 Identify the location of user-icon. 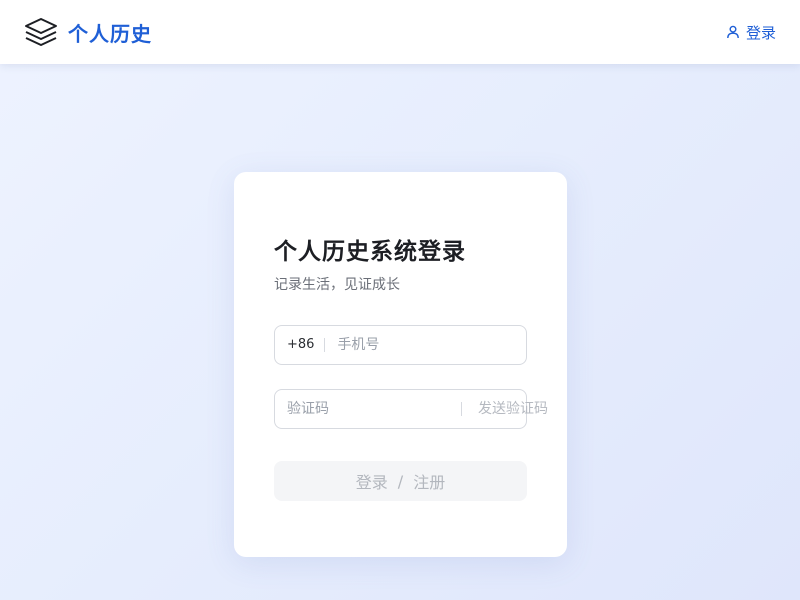
(733, 32).